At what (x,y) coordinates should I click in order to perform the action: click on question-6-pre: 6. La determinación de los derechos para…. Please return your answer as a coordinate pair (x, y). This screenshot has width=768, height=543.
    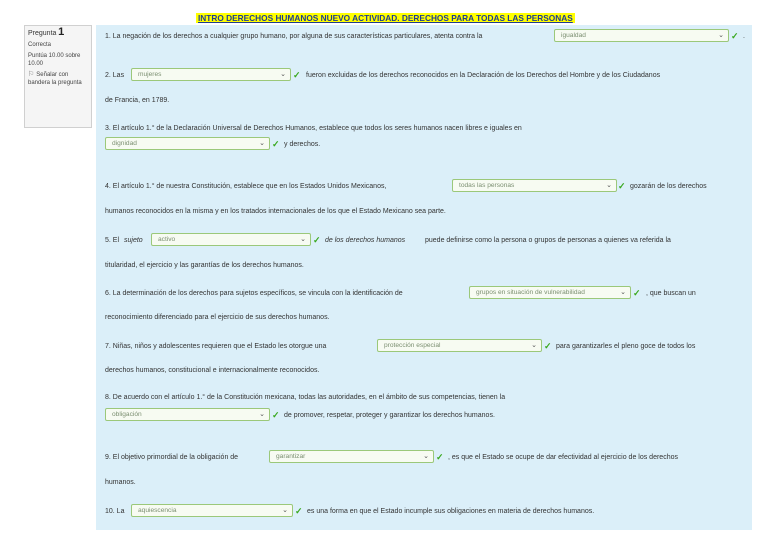
    Looking at the image, I should click on (254, 293).